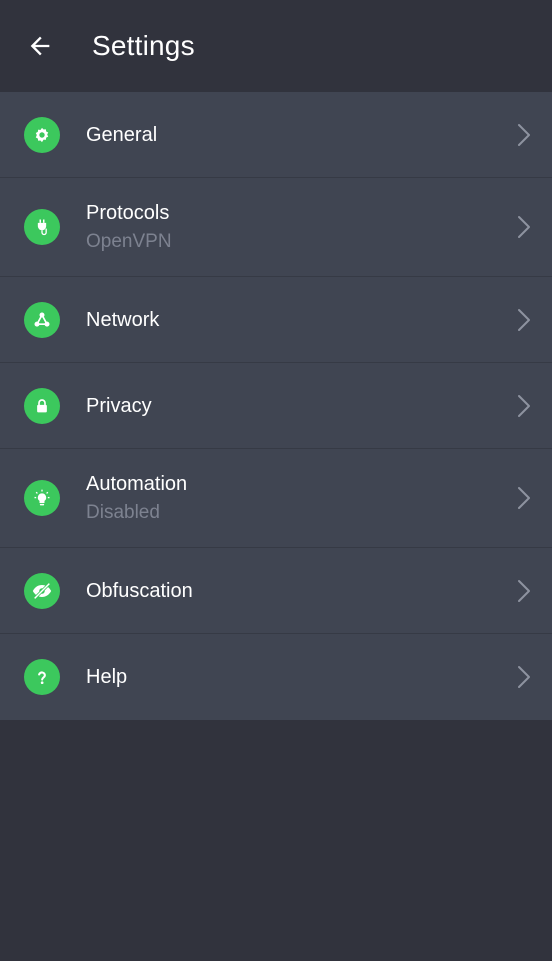  What do you see at coordinates (276, 498) in the screenshot?
I see `settings-item-automation: Automation Disabled` at bounding box center [276, 498].